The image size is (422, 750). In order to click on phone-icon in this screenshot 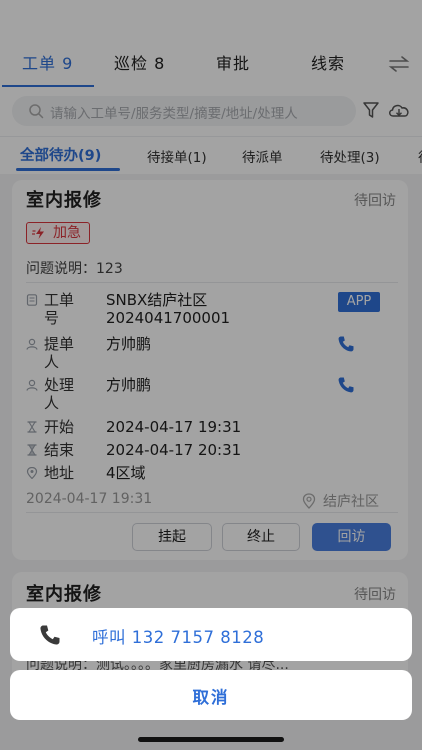, I will do `click(50, 635)`.